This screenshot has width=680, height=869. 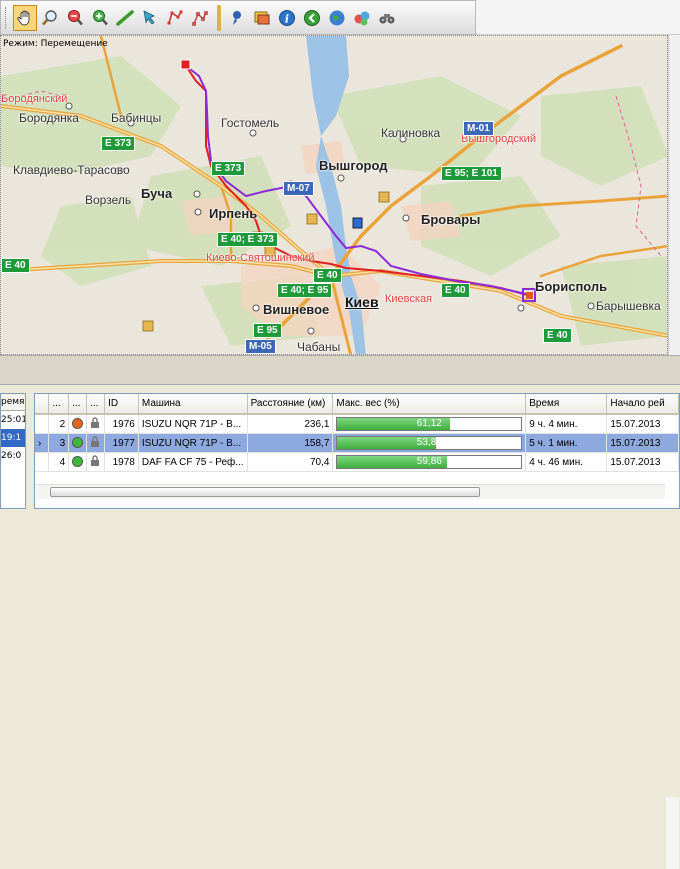 I want to click on city-label-gostomel: Гостомель, so click(x=250, y=123).